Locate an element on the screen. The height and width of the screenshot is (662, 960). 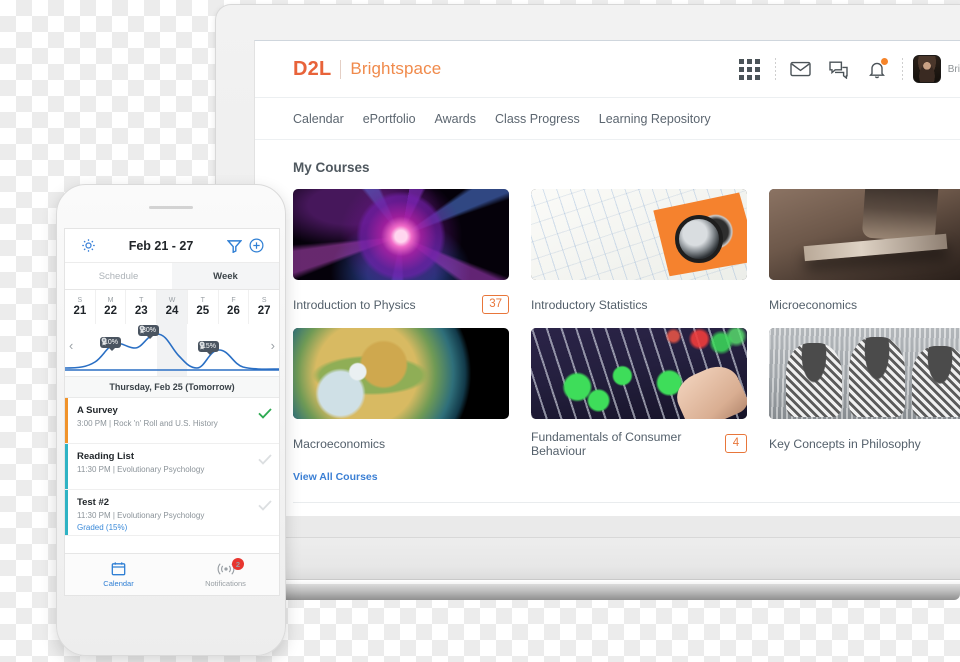
notification-dot is located at coordinates (884, 61).